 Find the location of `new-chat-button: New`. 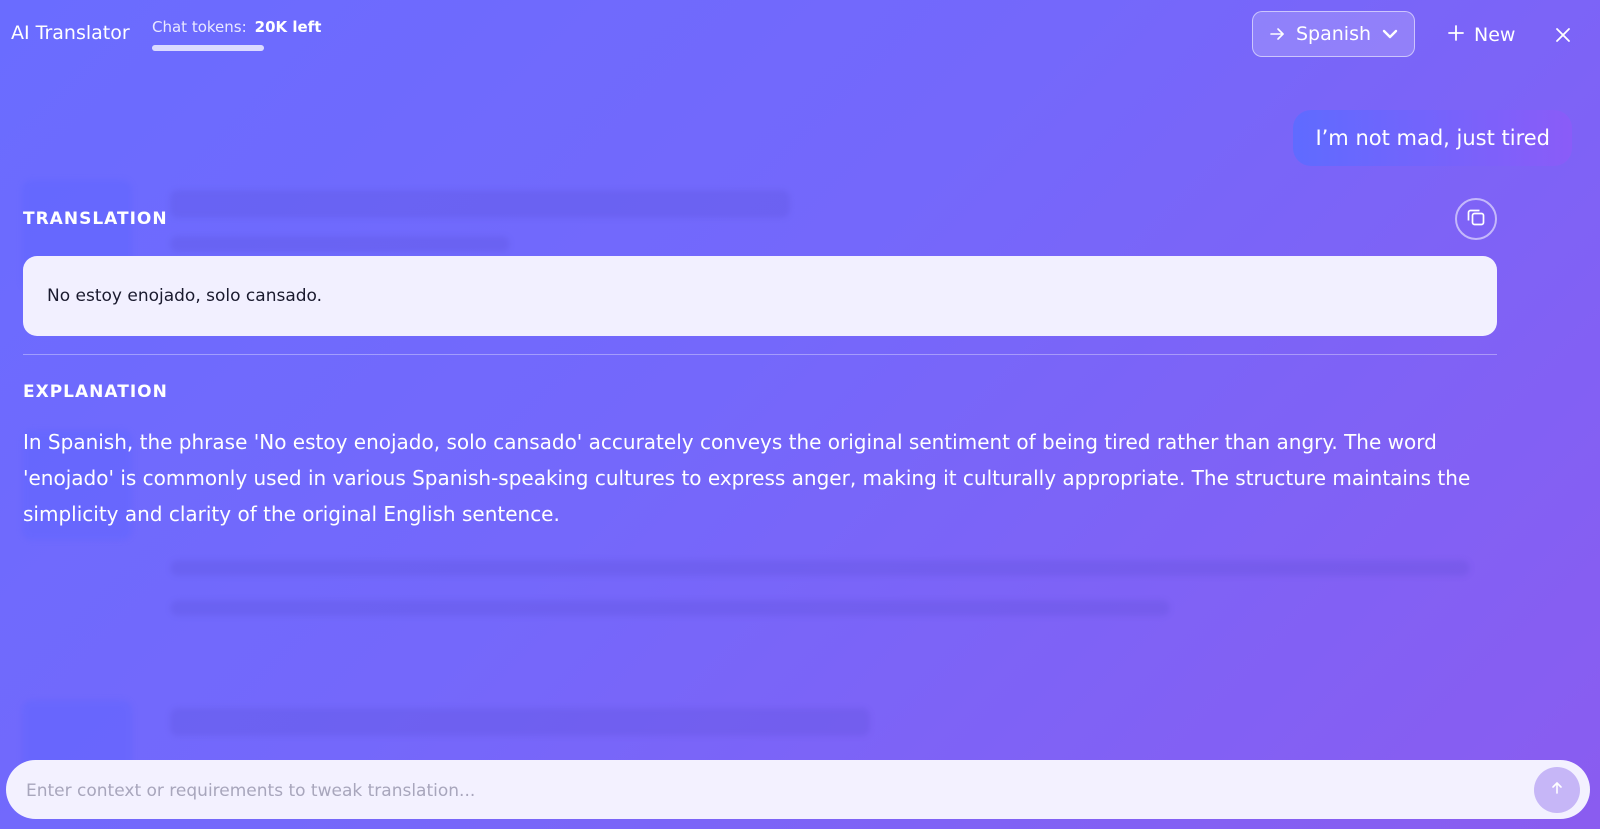

new-chat-button: New is located at coordinates (1480, 35).